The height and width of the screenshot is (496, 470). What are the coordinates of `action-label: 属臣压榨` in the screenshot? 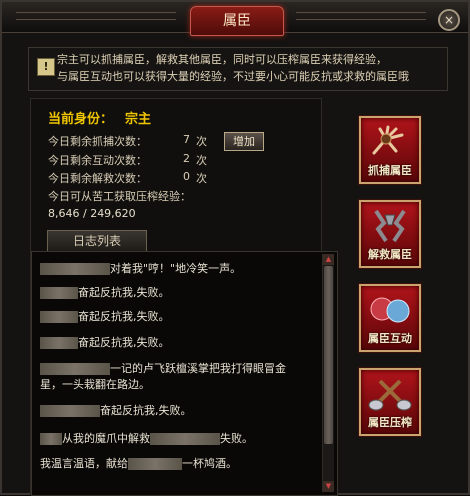 It's located at (390, 422).